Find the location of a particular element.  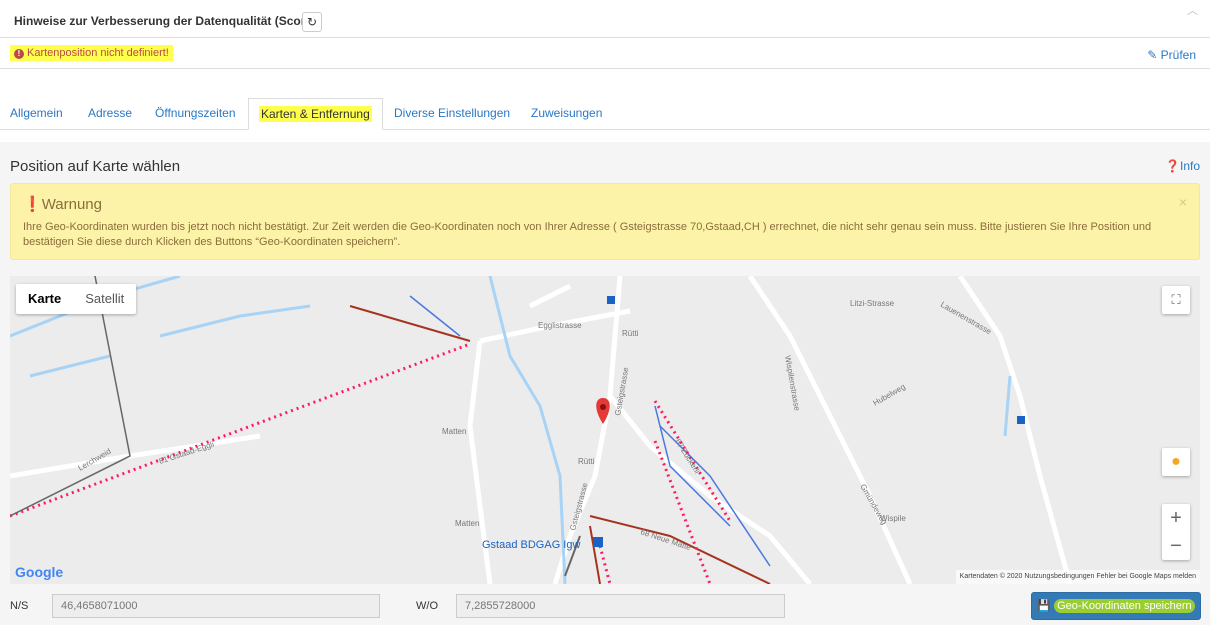

score-message: ! Kartenposition nicht definiert! is located at coordinates (91, 53).